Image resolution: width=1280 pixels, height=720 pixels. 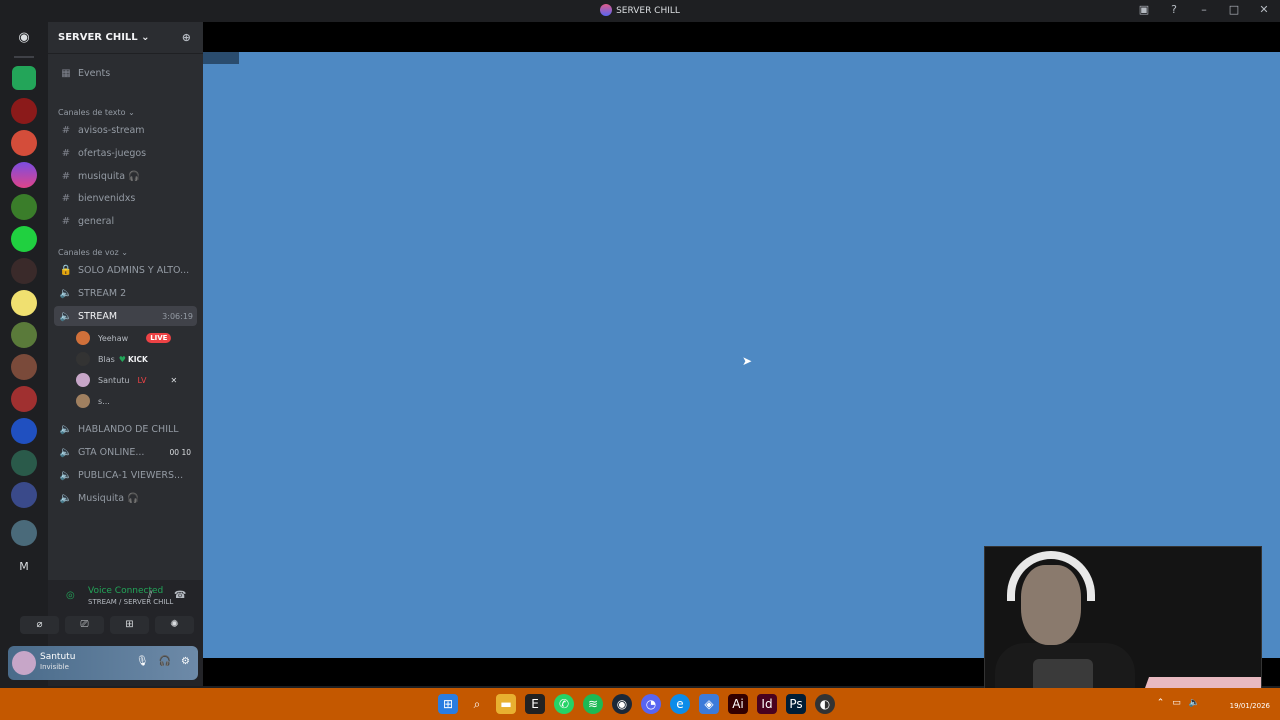 What do you see at coordinates (1144, 9) in the screenshot?
I see `inbox-icon: ▣` at bounding box center [1144, 9].